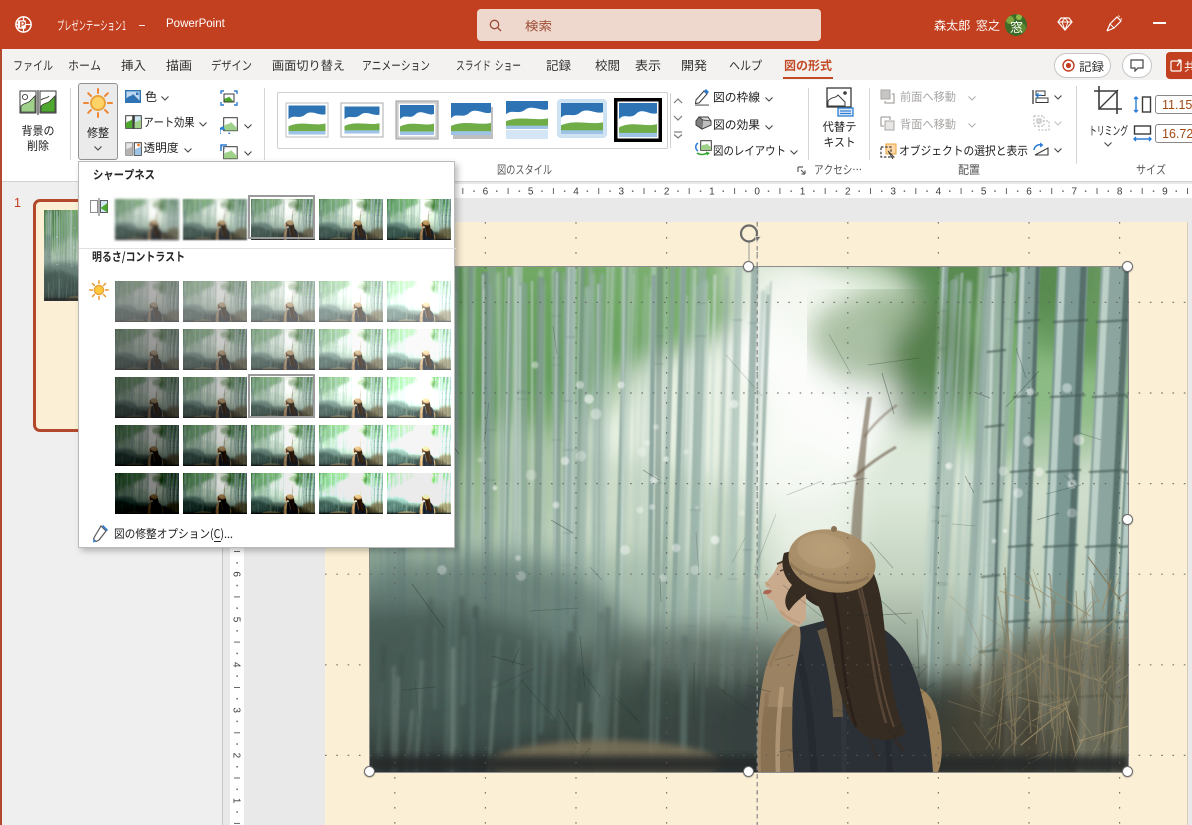 The height and width of the screenshot is (825, 1192). Describe the element at coordinates (1165, 192) in the screenshot. I see `svg-text: 9` at that location.